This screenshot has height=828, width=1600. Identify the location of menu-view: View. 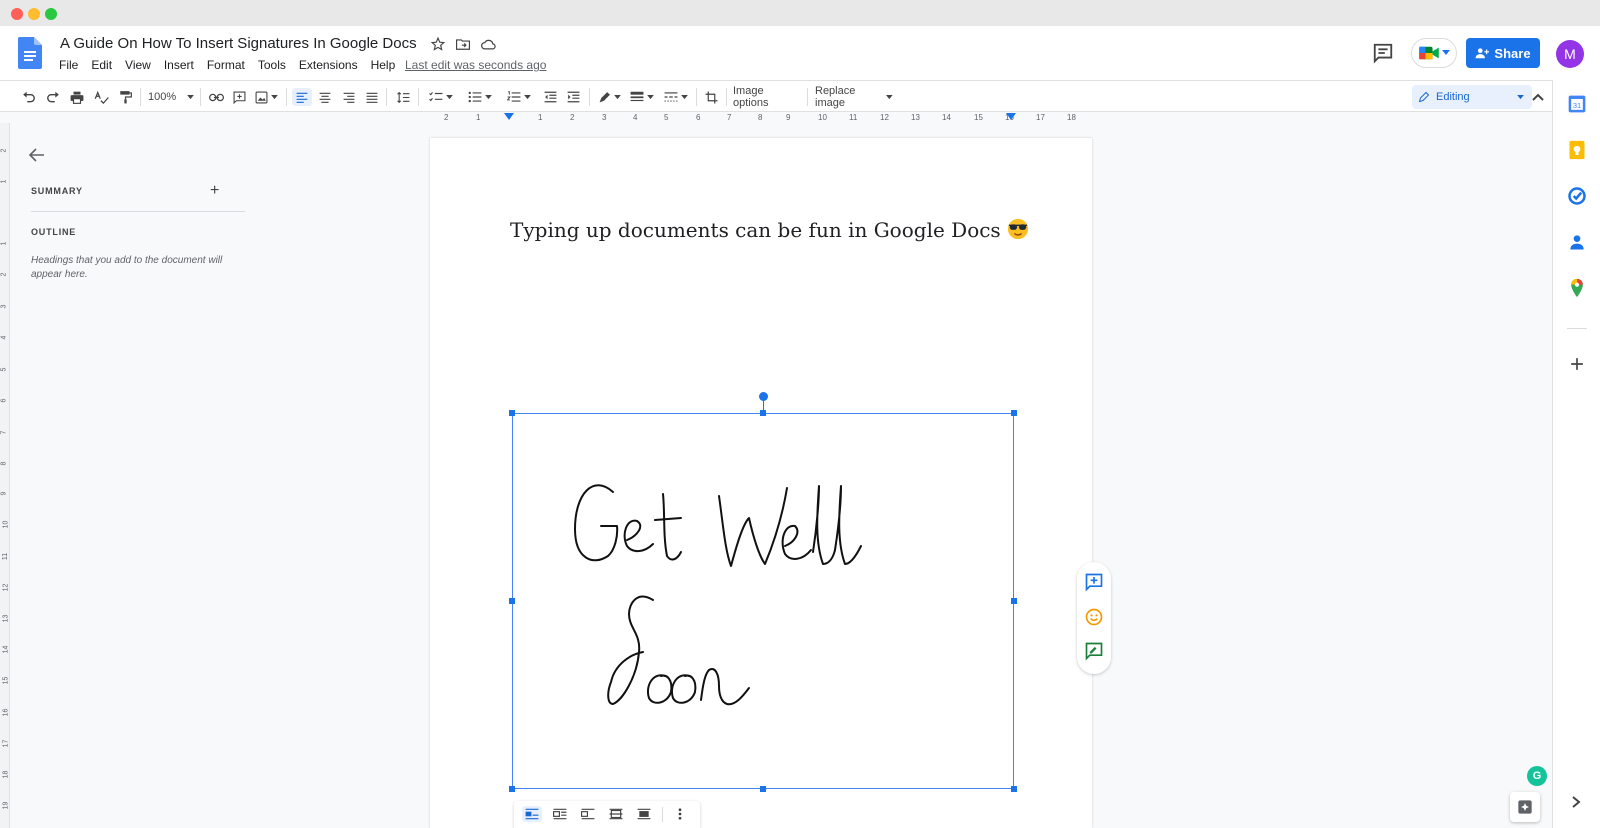
(138, 65).